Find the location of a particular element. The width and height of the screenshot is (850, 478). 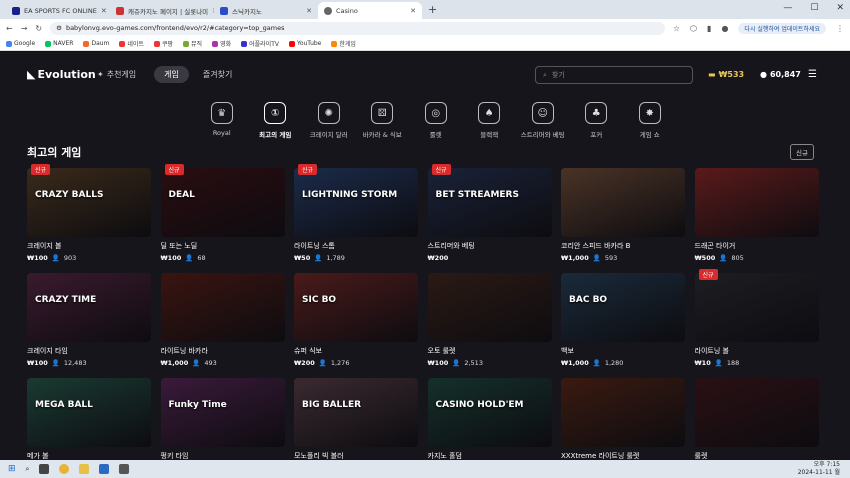

new-badge: 신규 is located at coordinates (708, 274).